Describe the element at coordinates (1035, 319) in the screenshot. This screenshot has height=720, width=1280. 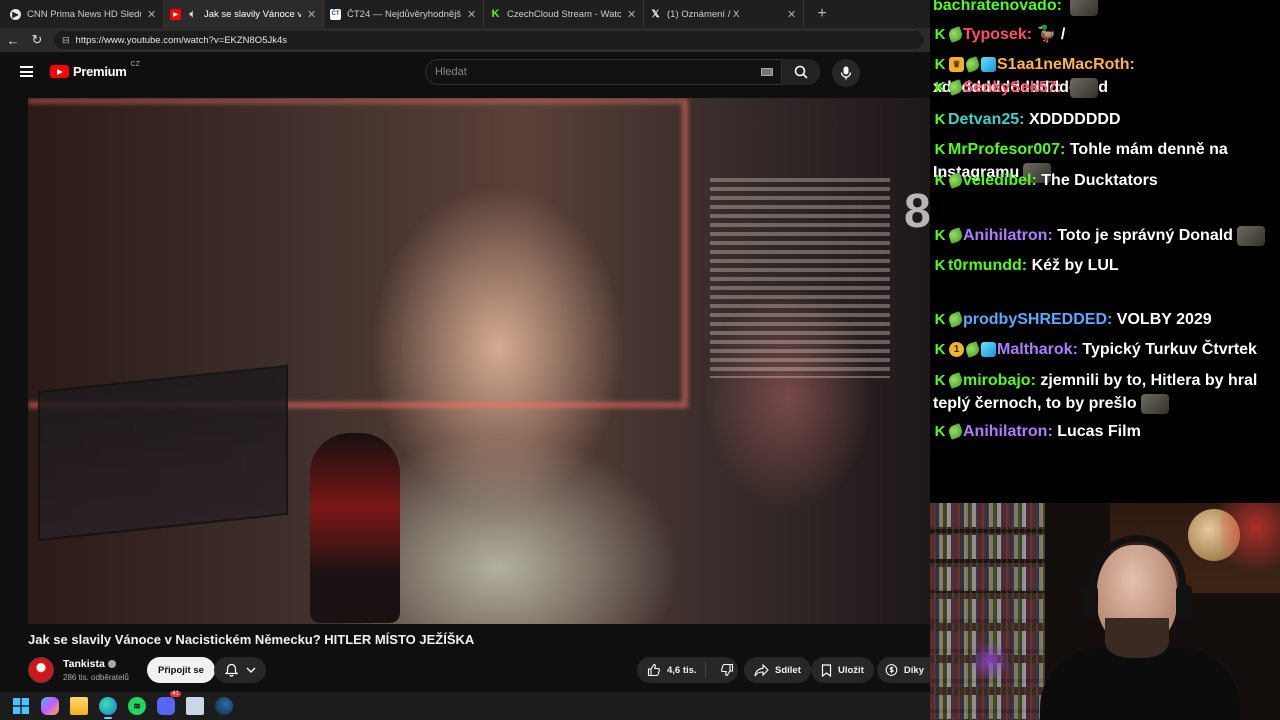
I see `chat-username: prodbySHREDDED` at that location.